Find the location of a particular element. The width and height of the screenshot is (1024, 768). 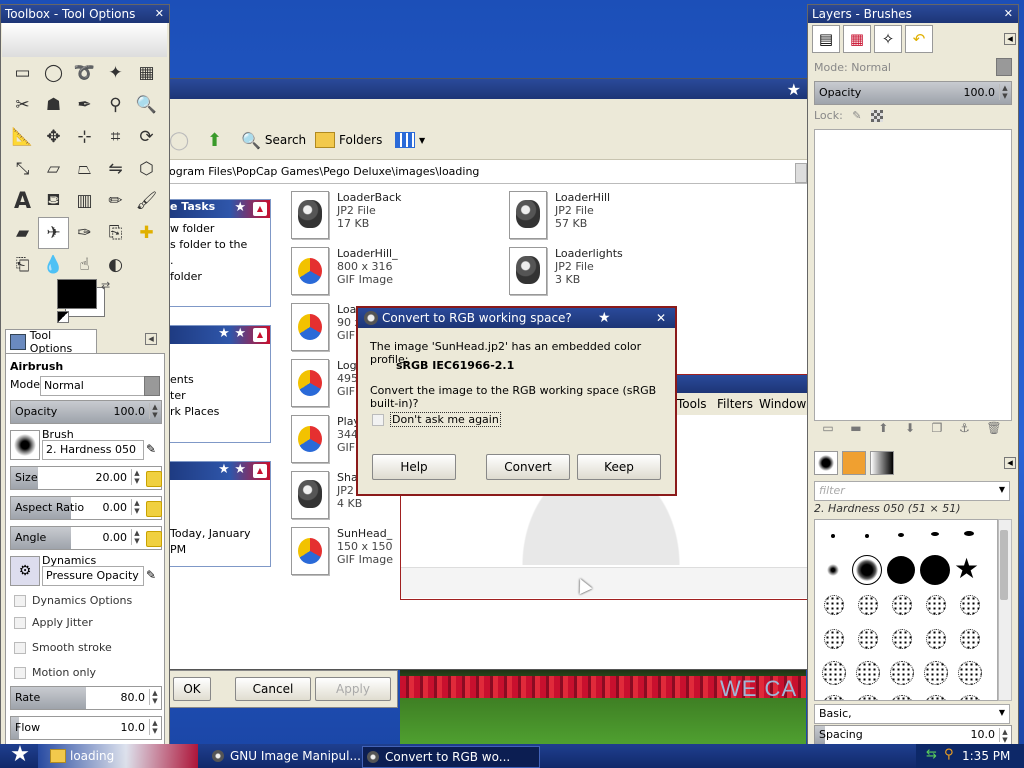

place-link: ents is located at coordinates (220, 380).